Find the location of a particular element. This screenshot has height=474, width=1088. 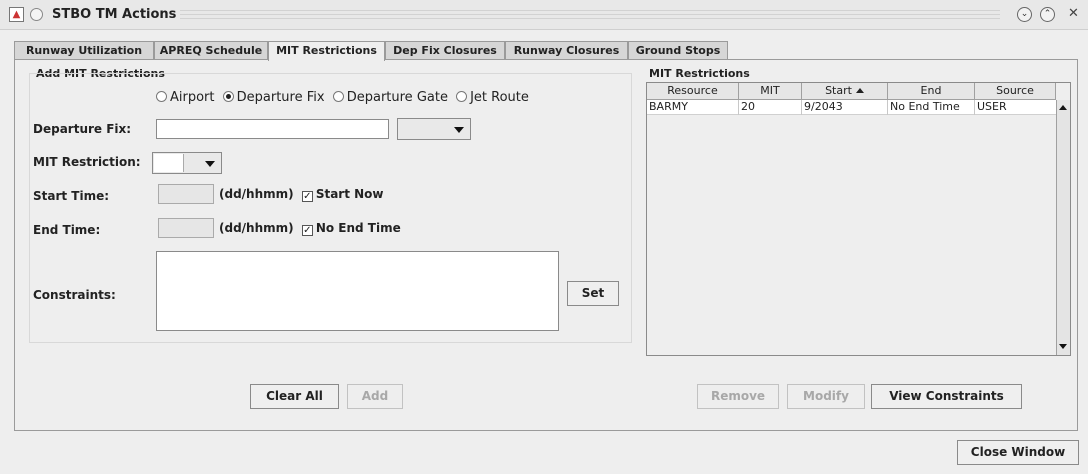

java-app-icon: ▲ is located at coordinates (16, 14).